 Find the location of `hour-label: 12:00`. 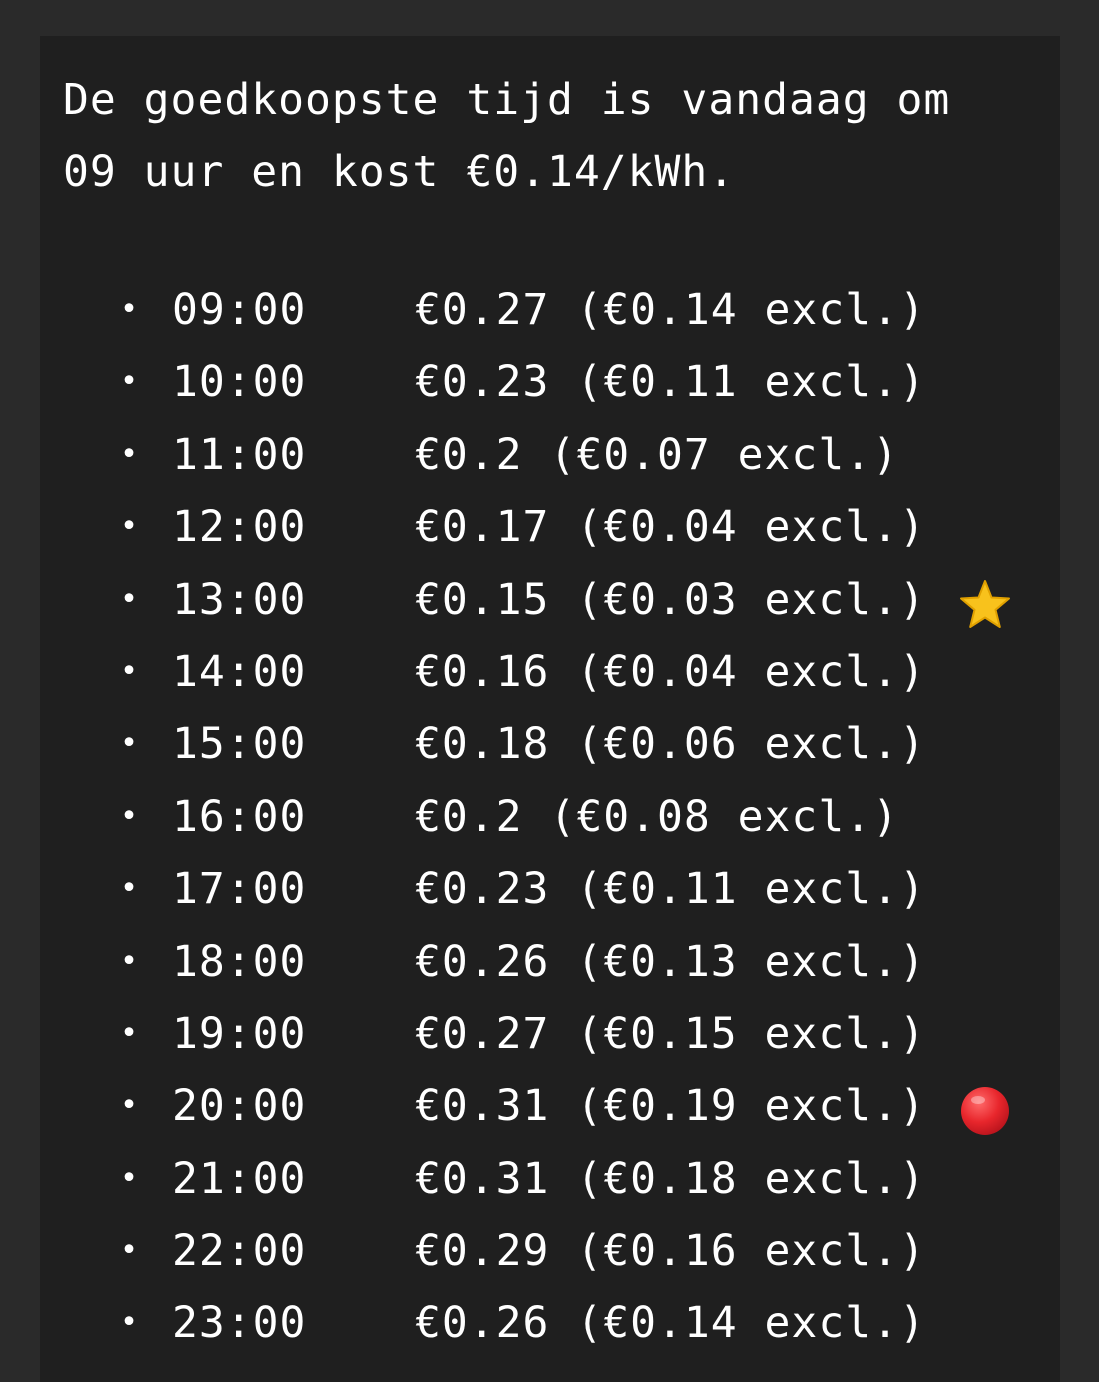

hour-label: 12:00 is located at coordinates (239, 527).